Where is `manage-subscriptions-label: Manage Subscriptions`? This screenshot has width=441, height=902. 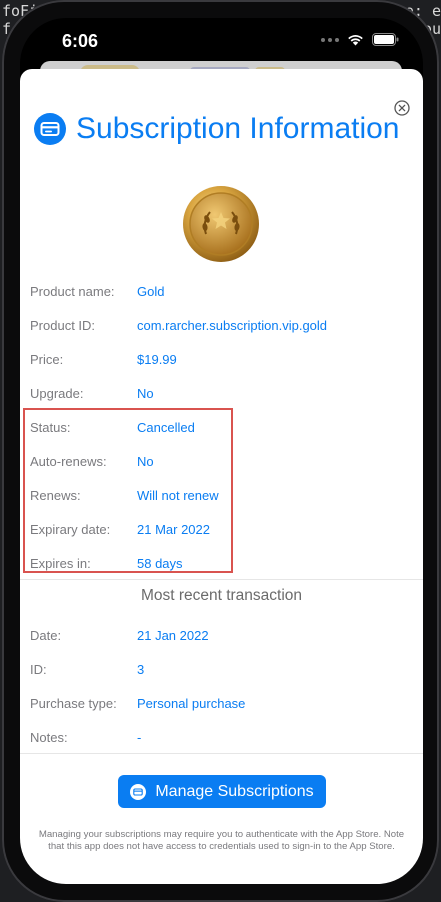 manage-subscriptions-label: Manage Subscriptions is located at coordinates (234, 791).